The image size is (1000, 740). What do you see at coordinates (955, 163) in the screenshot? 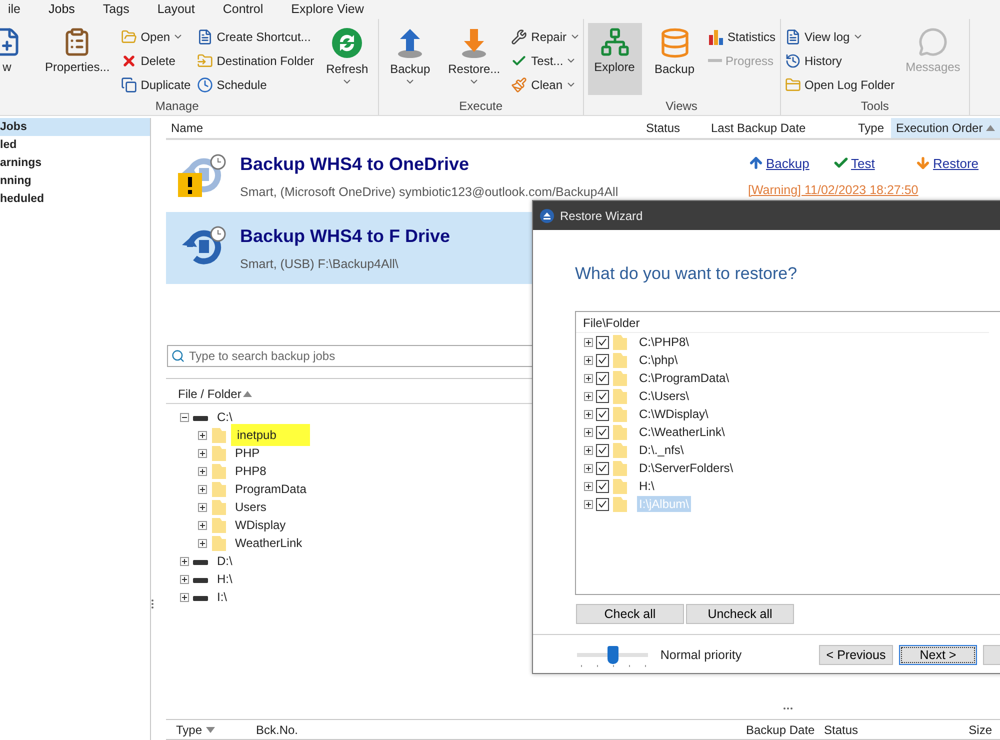
I see `action-link: Restore` at bounding box center [955, 163].